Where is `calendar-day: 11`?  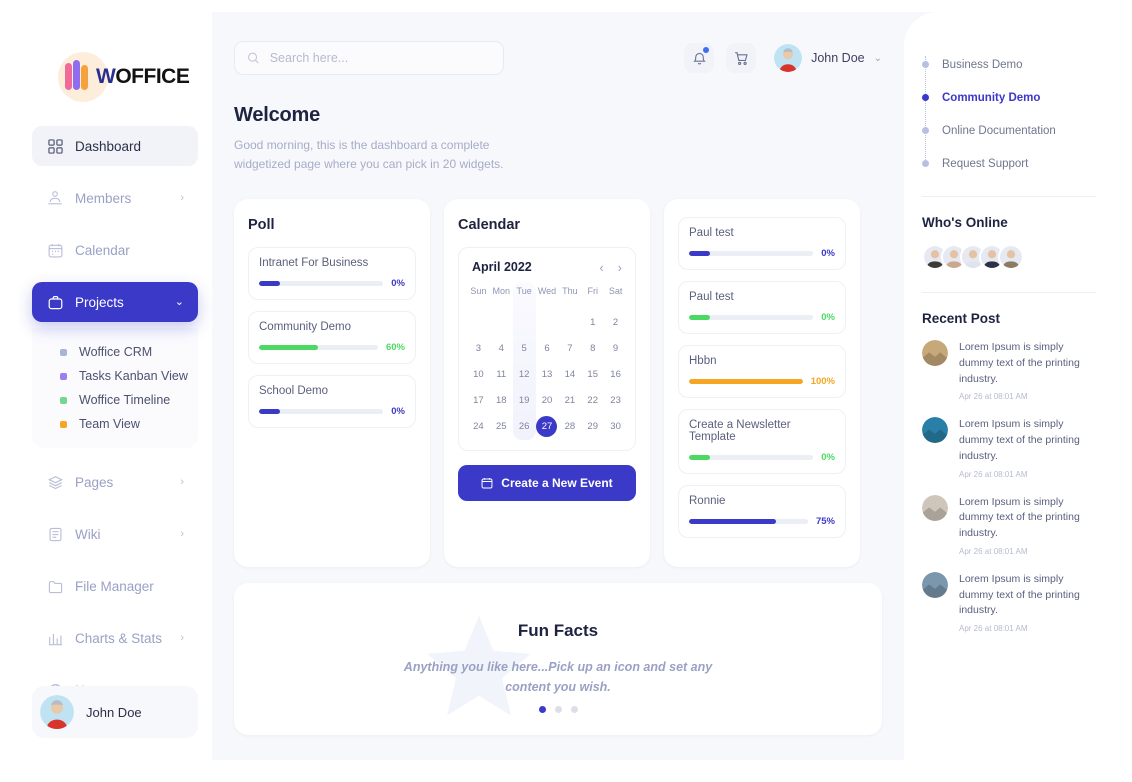 calendar-day: 11 is located at coordinates (501, 375).